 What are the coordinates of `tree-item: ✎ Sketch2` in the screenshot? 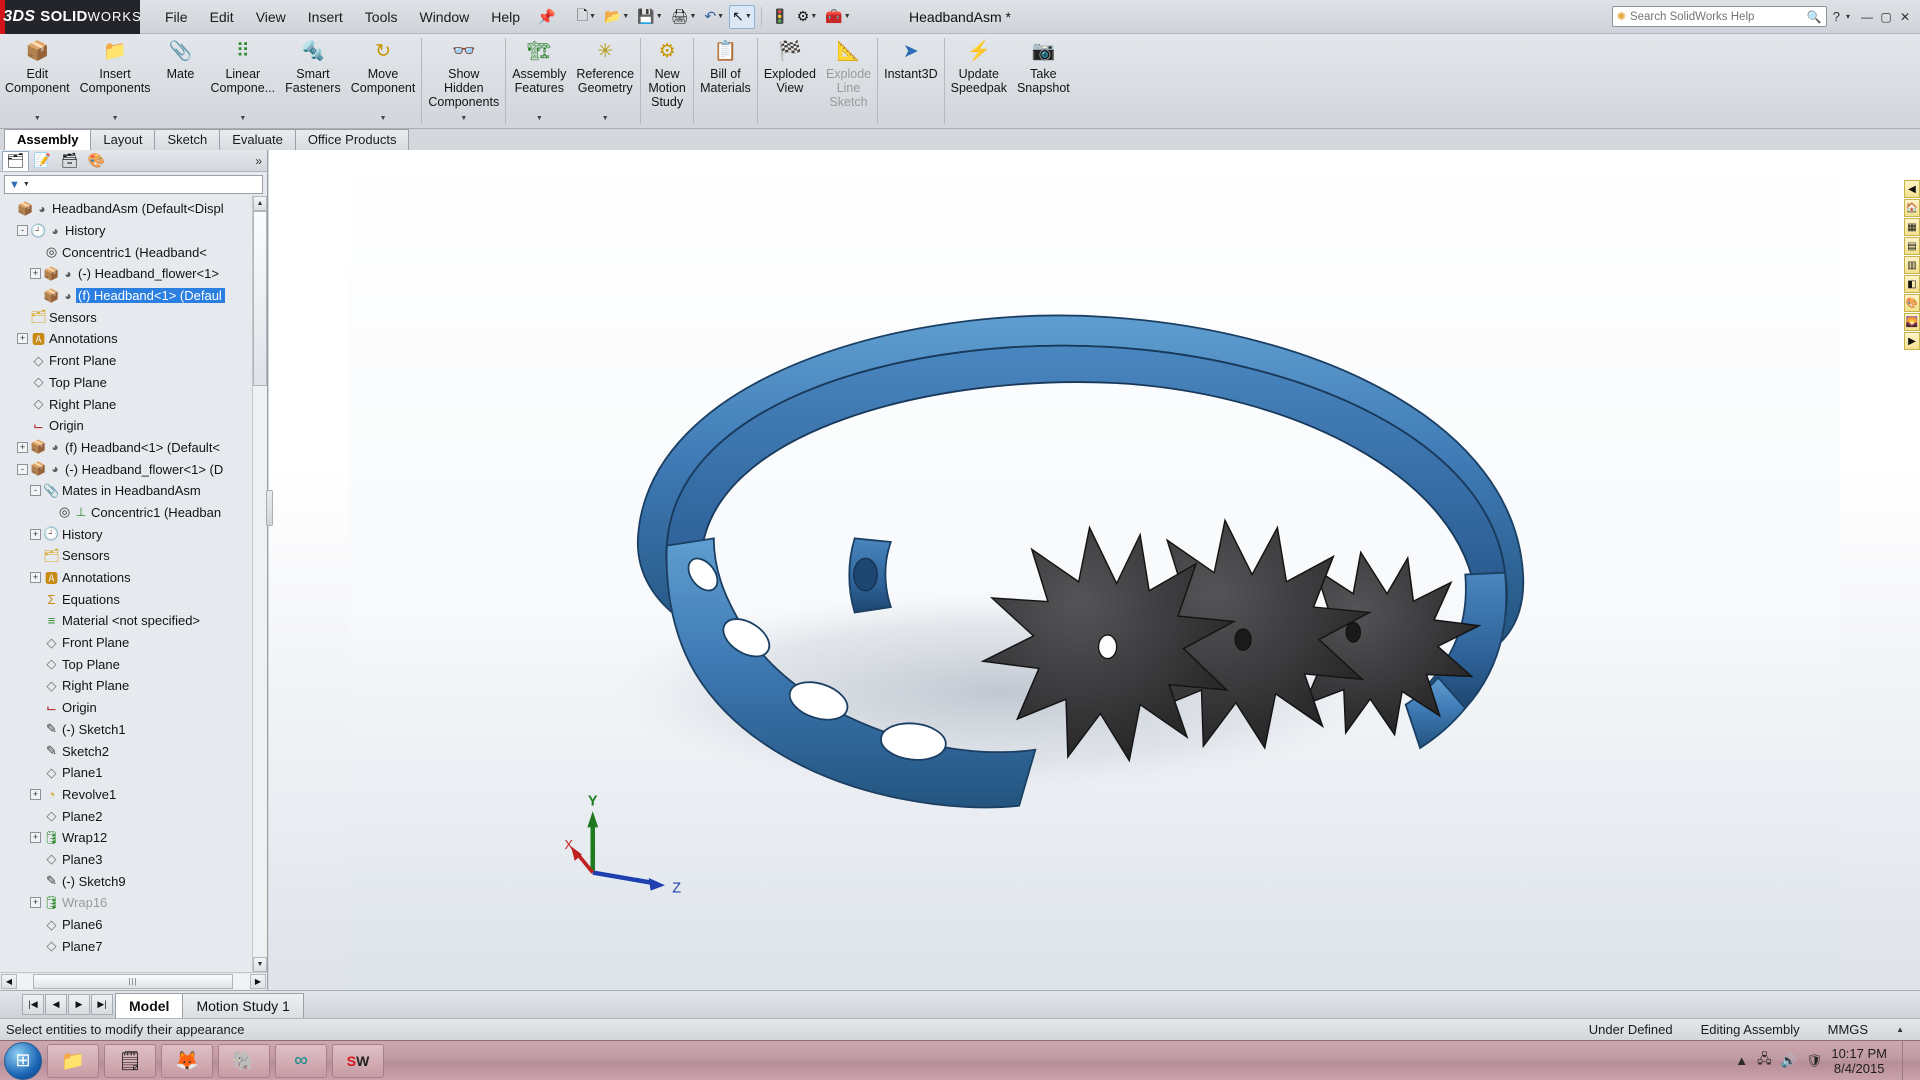 It's located at (133, 751).